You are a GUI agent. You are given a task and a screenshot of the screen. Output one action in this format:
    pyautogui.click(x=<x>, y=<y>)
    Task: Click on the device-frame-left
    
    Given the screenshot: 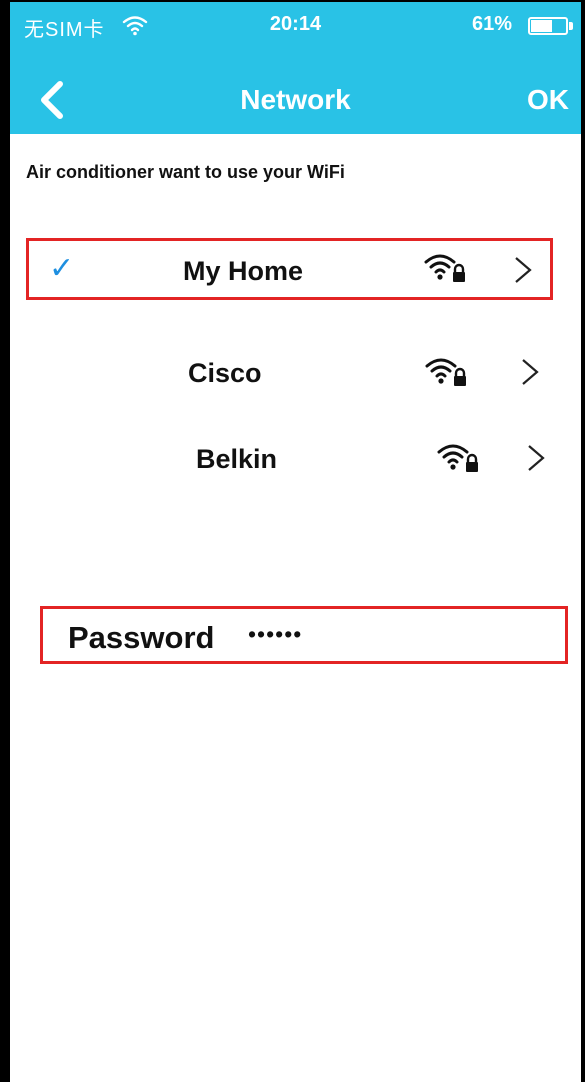 What is the action you would take?
    pyautogui.click(x=5, y=541)
    